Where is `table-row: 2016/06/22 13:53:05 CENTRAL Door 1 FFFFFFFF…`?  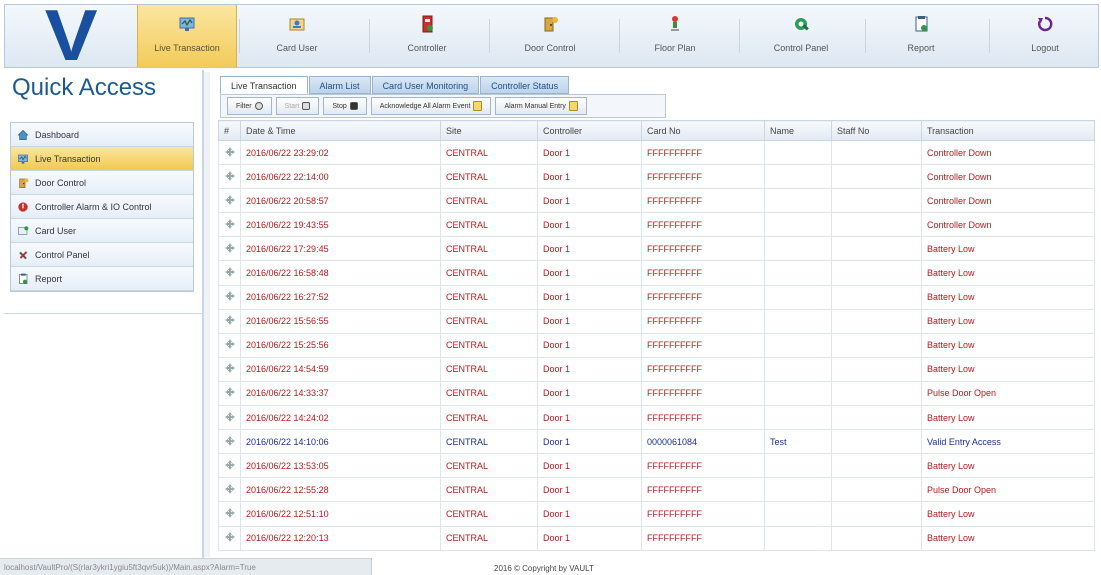 table-row: 2016/06/22 13:53:05 CENTRAL Door 1 FFFFFFFF… is located at coordinates (656, 466).